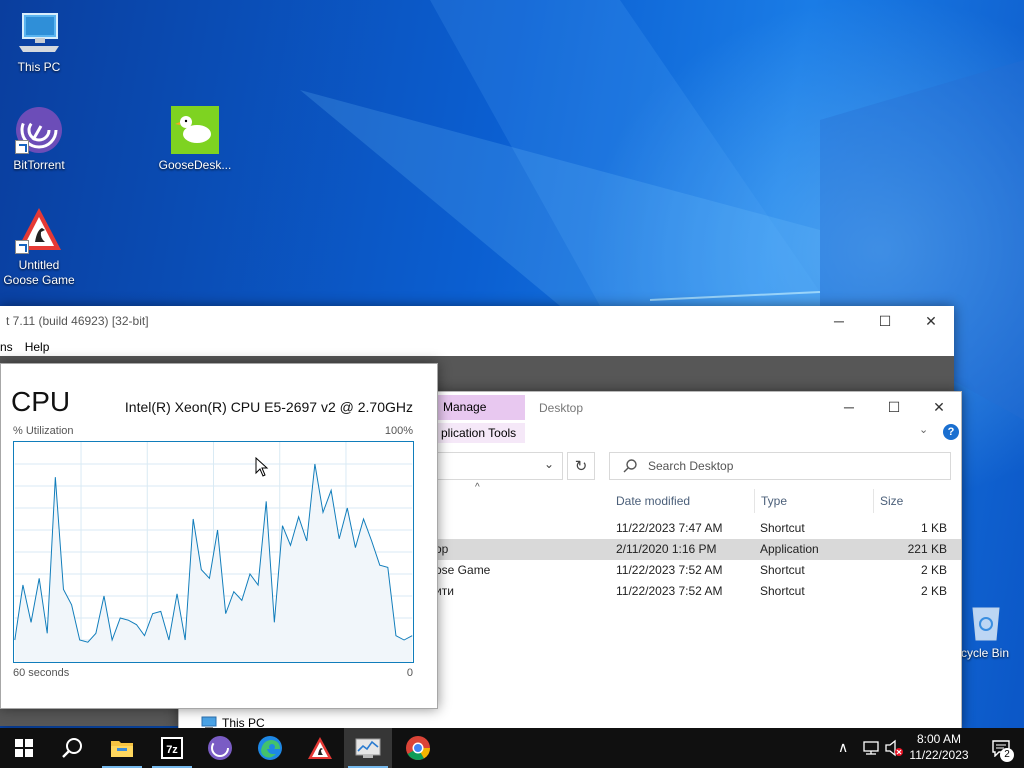  I want to click on search-placeholder: Search Desktop, so click(691, 466).